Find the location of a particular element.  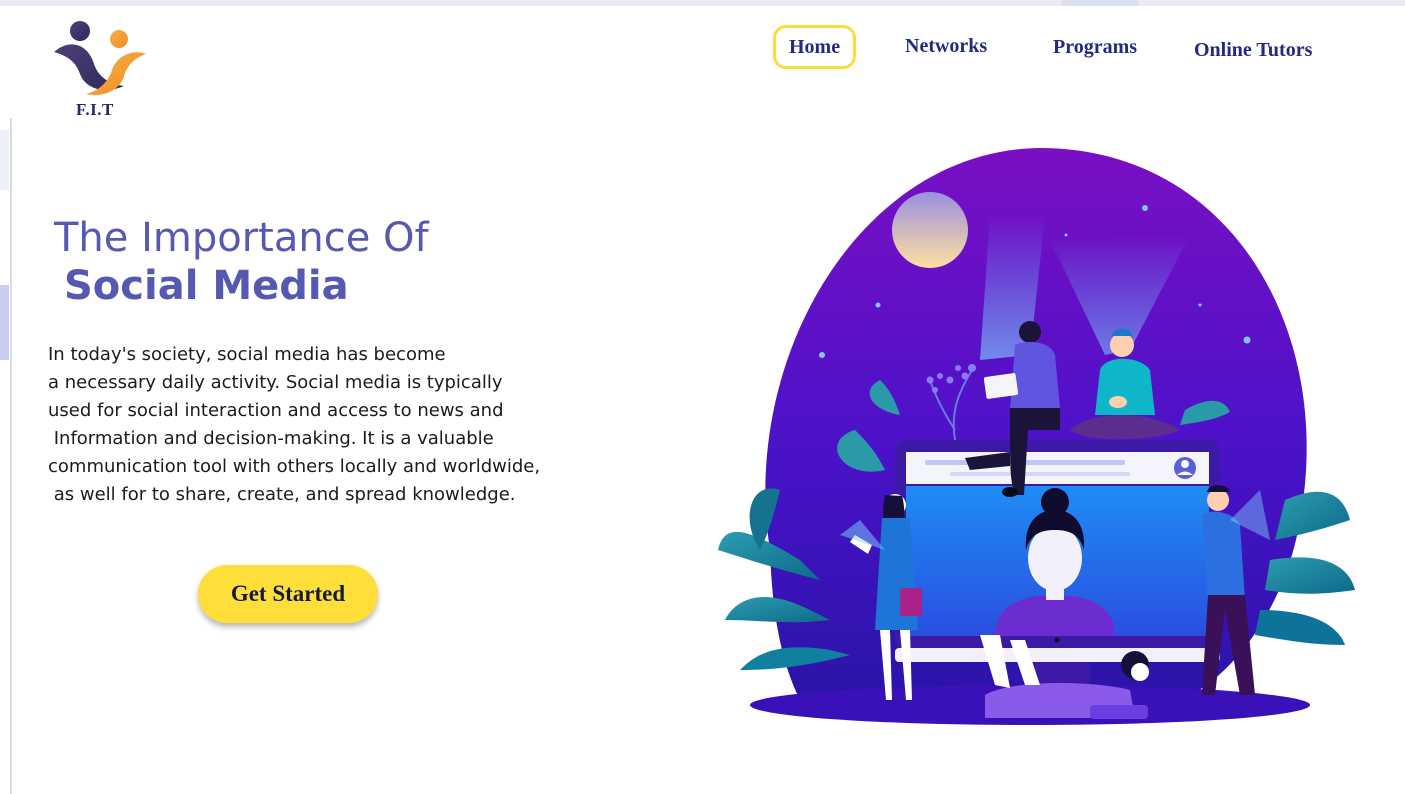

main-nav: Home Networks Programs Online Tutors is located at coordinates (702, 47).